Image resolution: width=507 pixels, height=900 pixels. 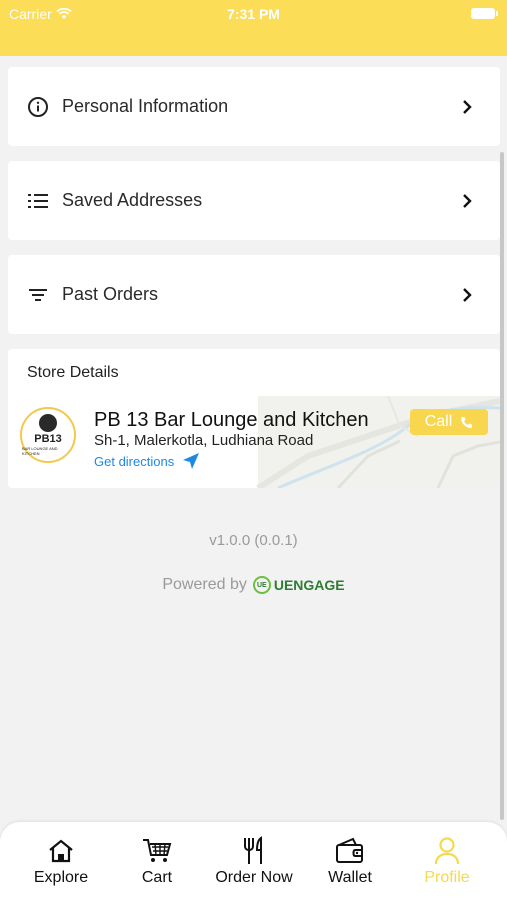 What do you see at coordinates (254, 851) in the screenshot?
I see `fork-knife-icon` at bounding box center [254, 851].